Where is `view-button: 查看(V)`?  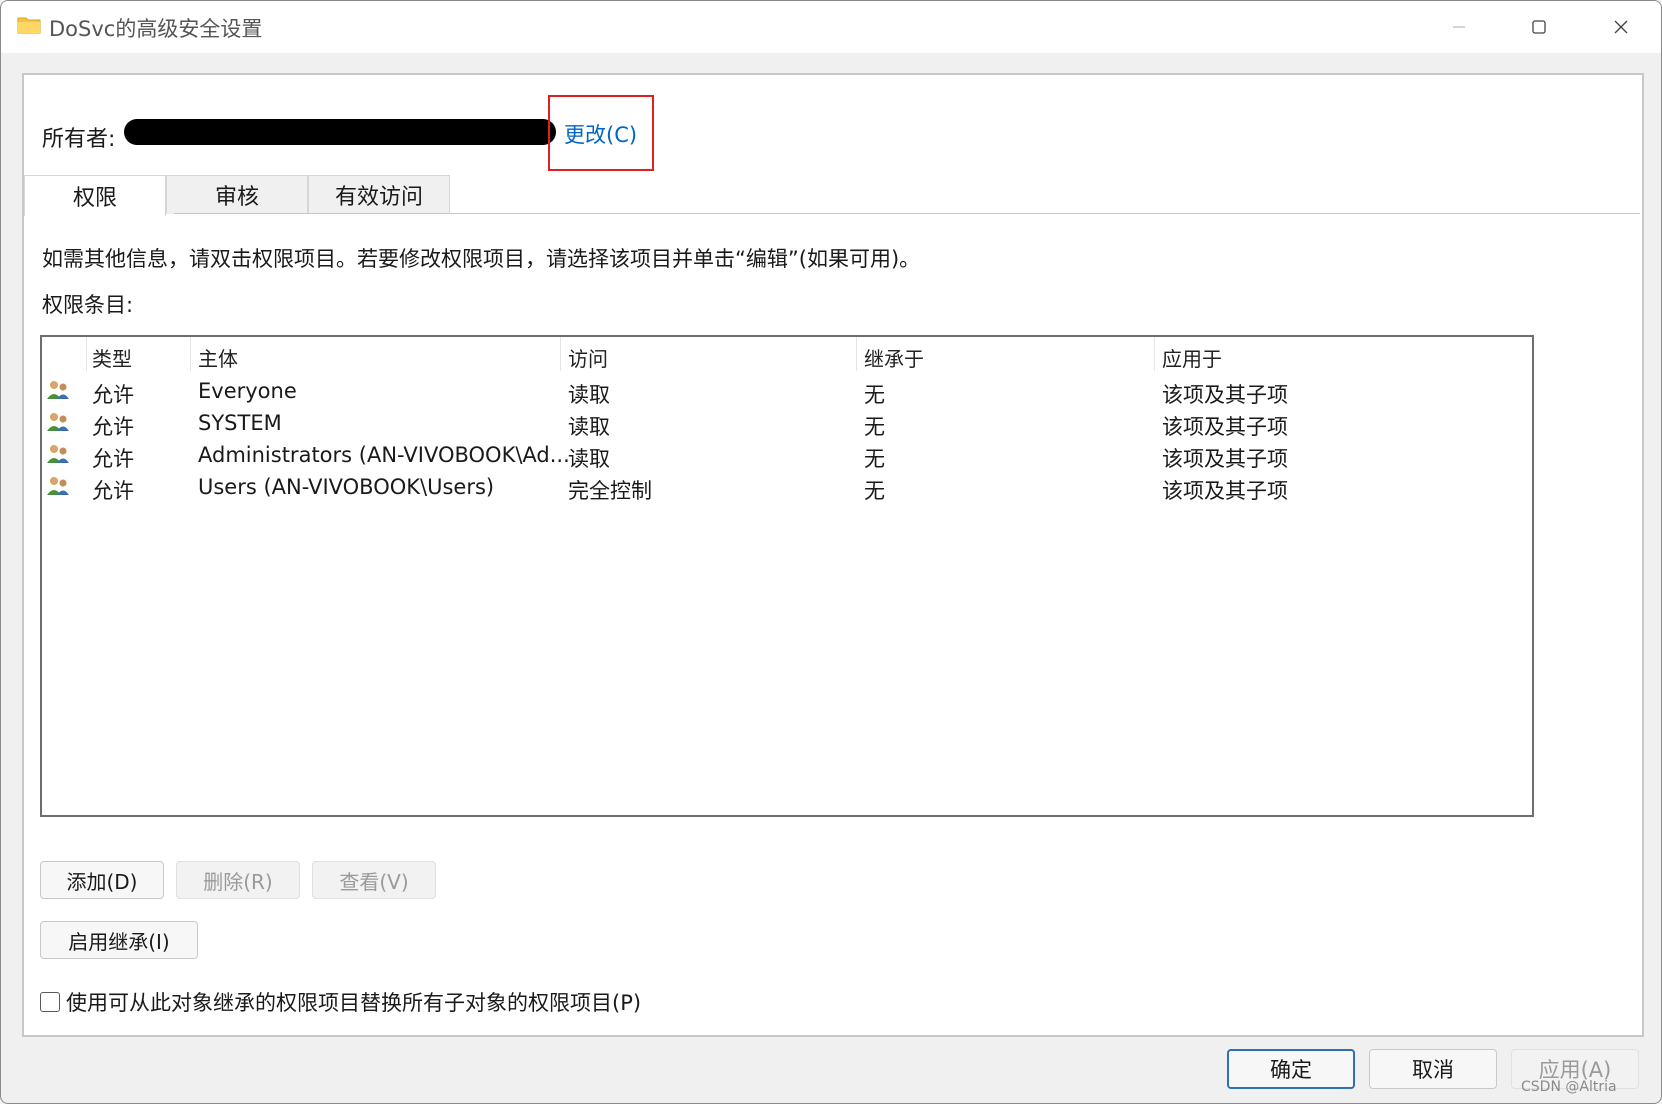 view-button: 查看(V) is located at coordinates (374, 880).